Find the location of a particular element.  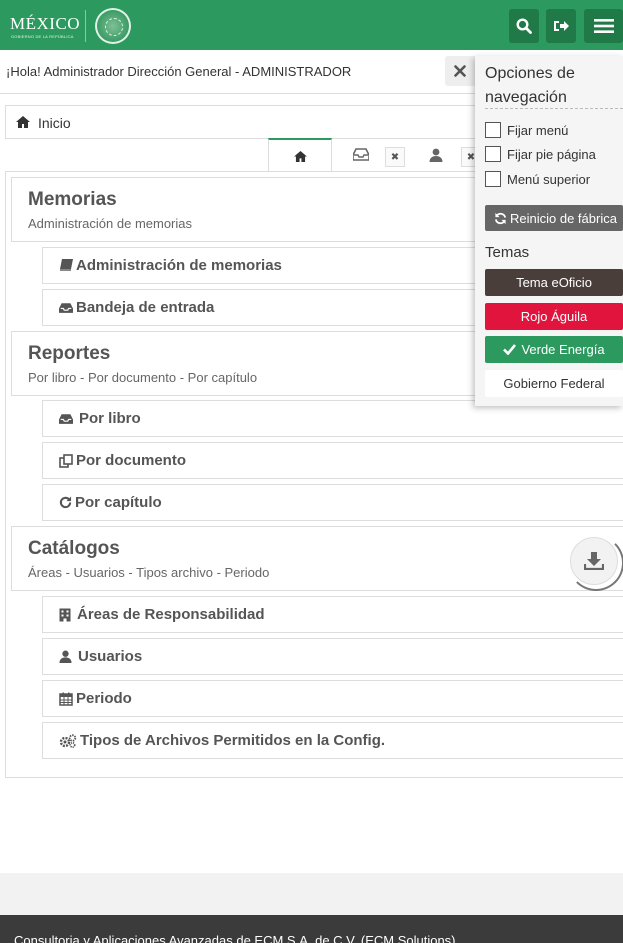

theme-label: Gobierno Federal is located at coordinates (554, 383).